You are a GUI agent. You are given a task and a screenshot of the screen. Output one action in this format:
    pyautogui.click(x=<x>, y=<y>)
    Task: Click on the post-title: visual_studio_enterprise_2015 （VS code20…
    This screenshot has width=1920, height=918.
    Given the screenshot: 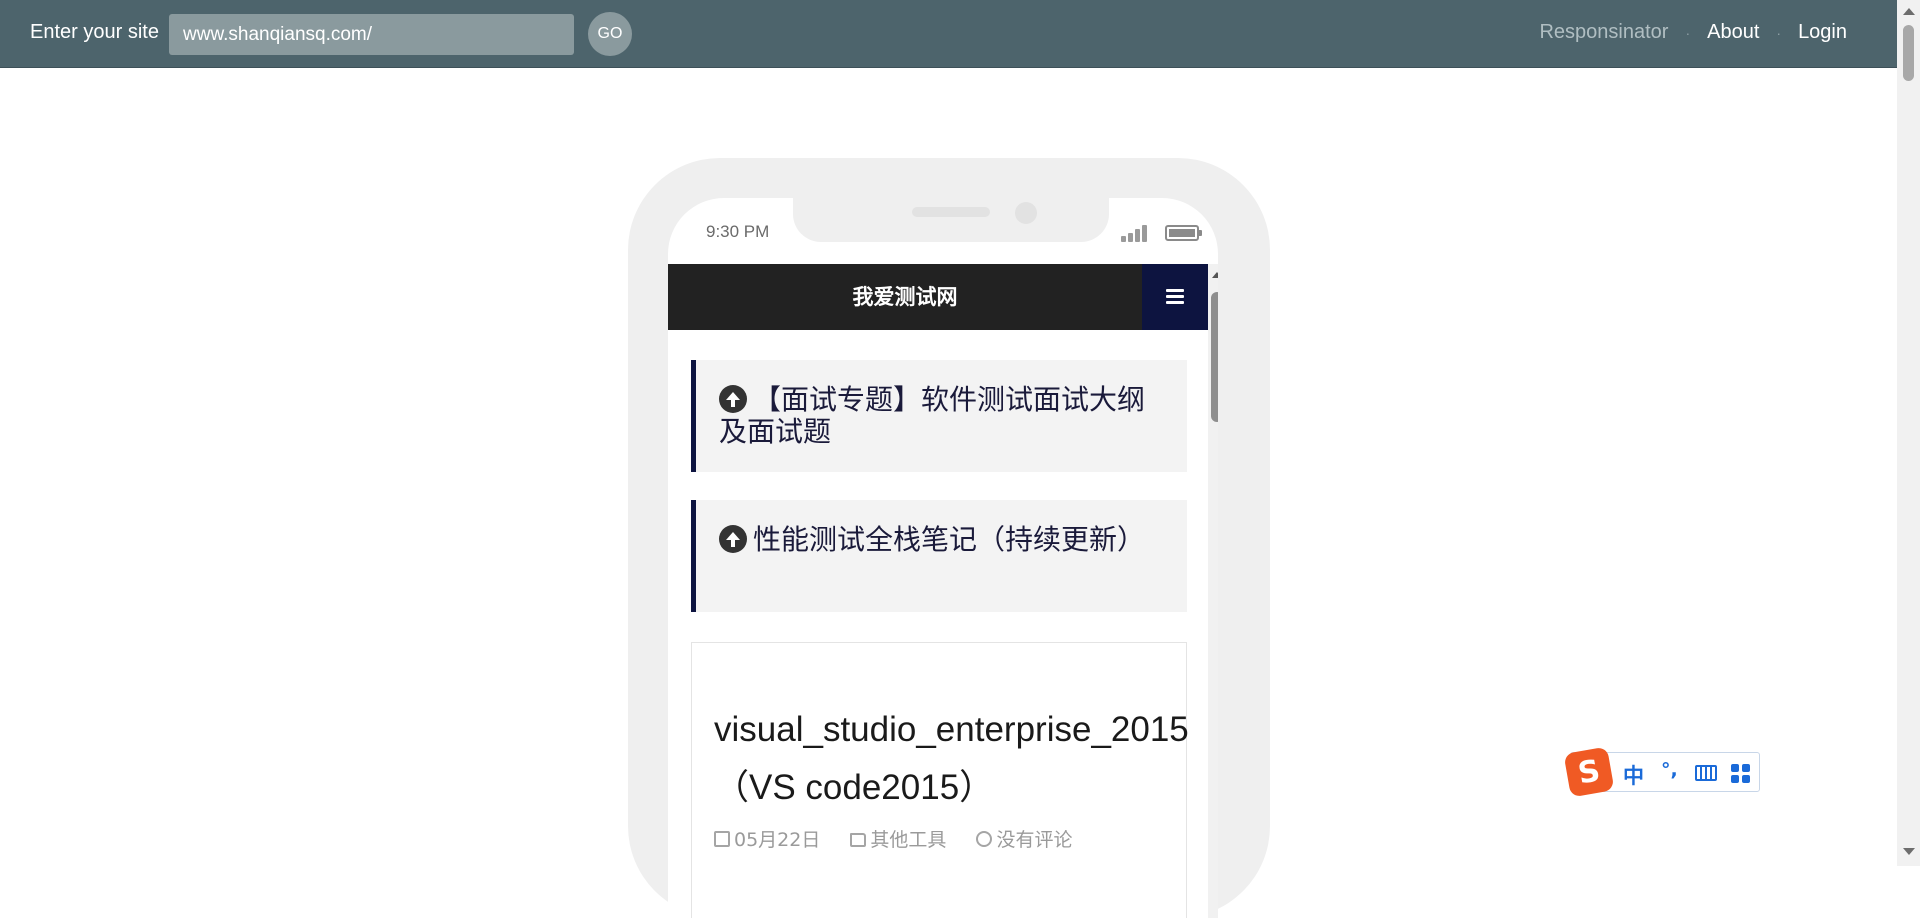 What is the action you would take?
    pyautogui.click(x=966, y=759)
    